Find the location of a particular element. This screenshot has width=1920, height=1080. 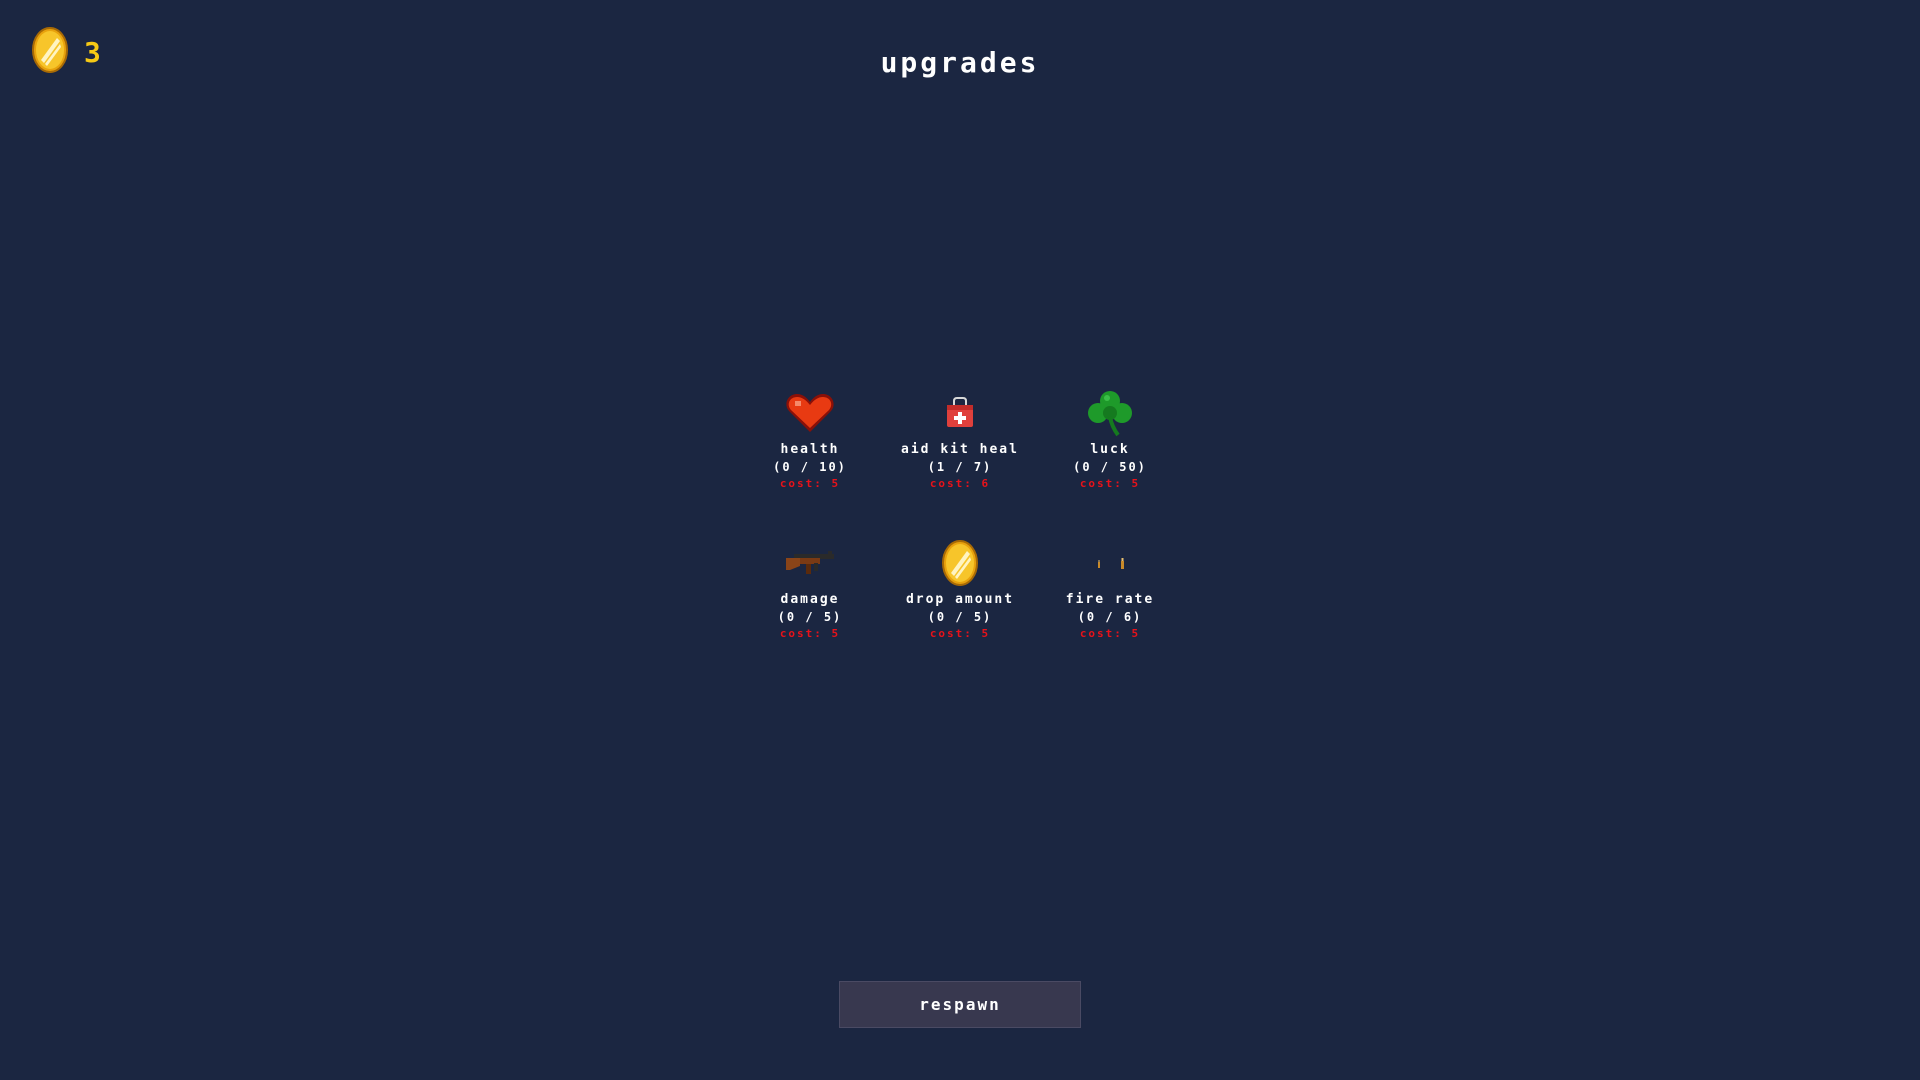

upgrade-cost: cost: 6 is located at coordinates (960, 483).